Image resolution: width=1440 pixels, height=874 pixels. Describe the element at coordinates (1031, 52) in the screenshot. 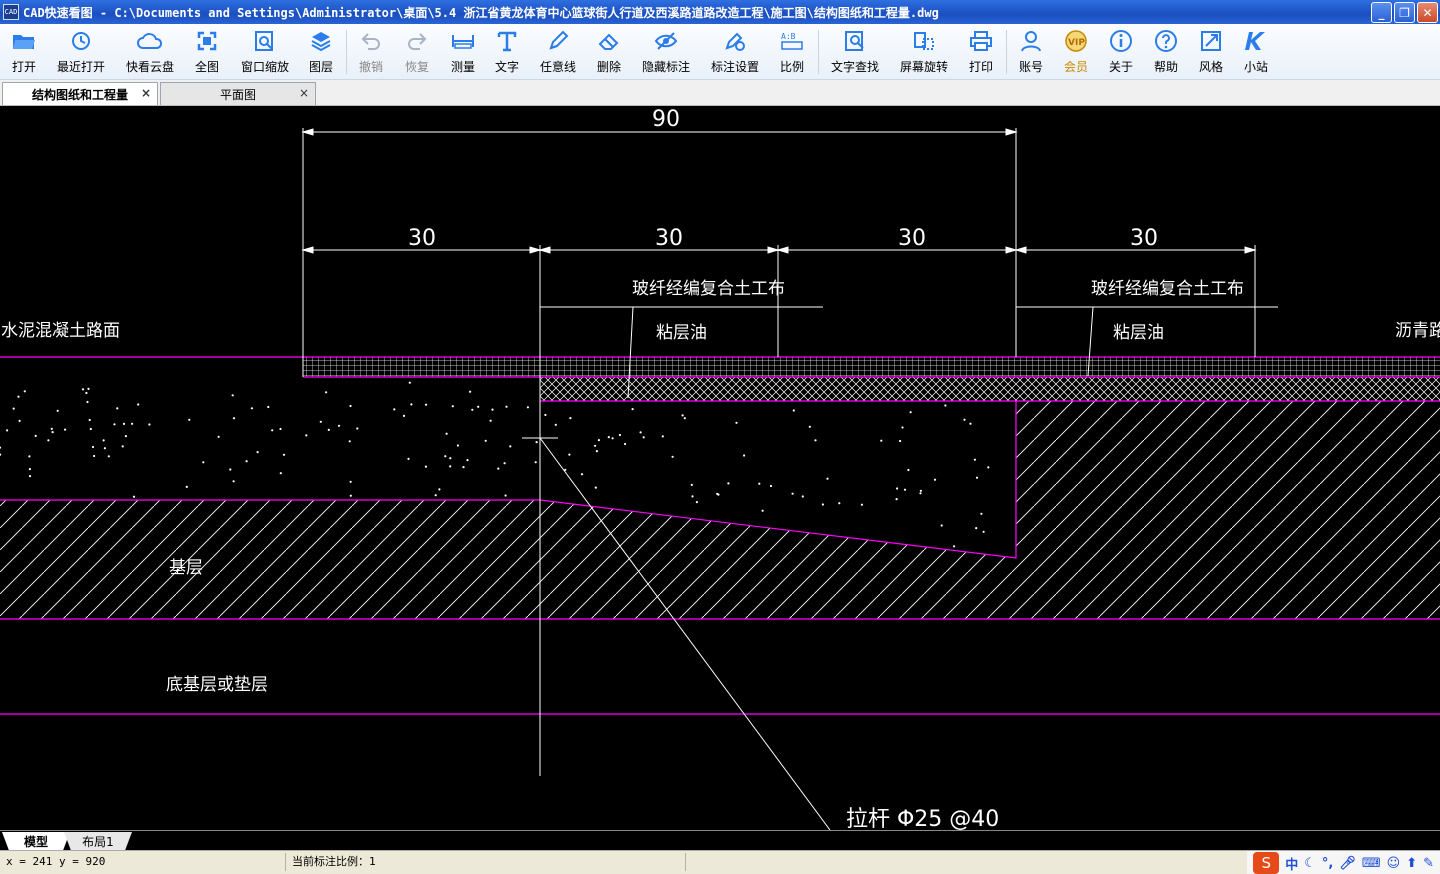

I see `account-button: 账号` at that location.